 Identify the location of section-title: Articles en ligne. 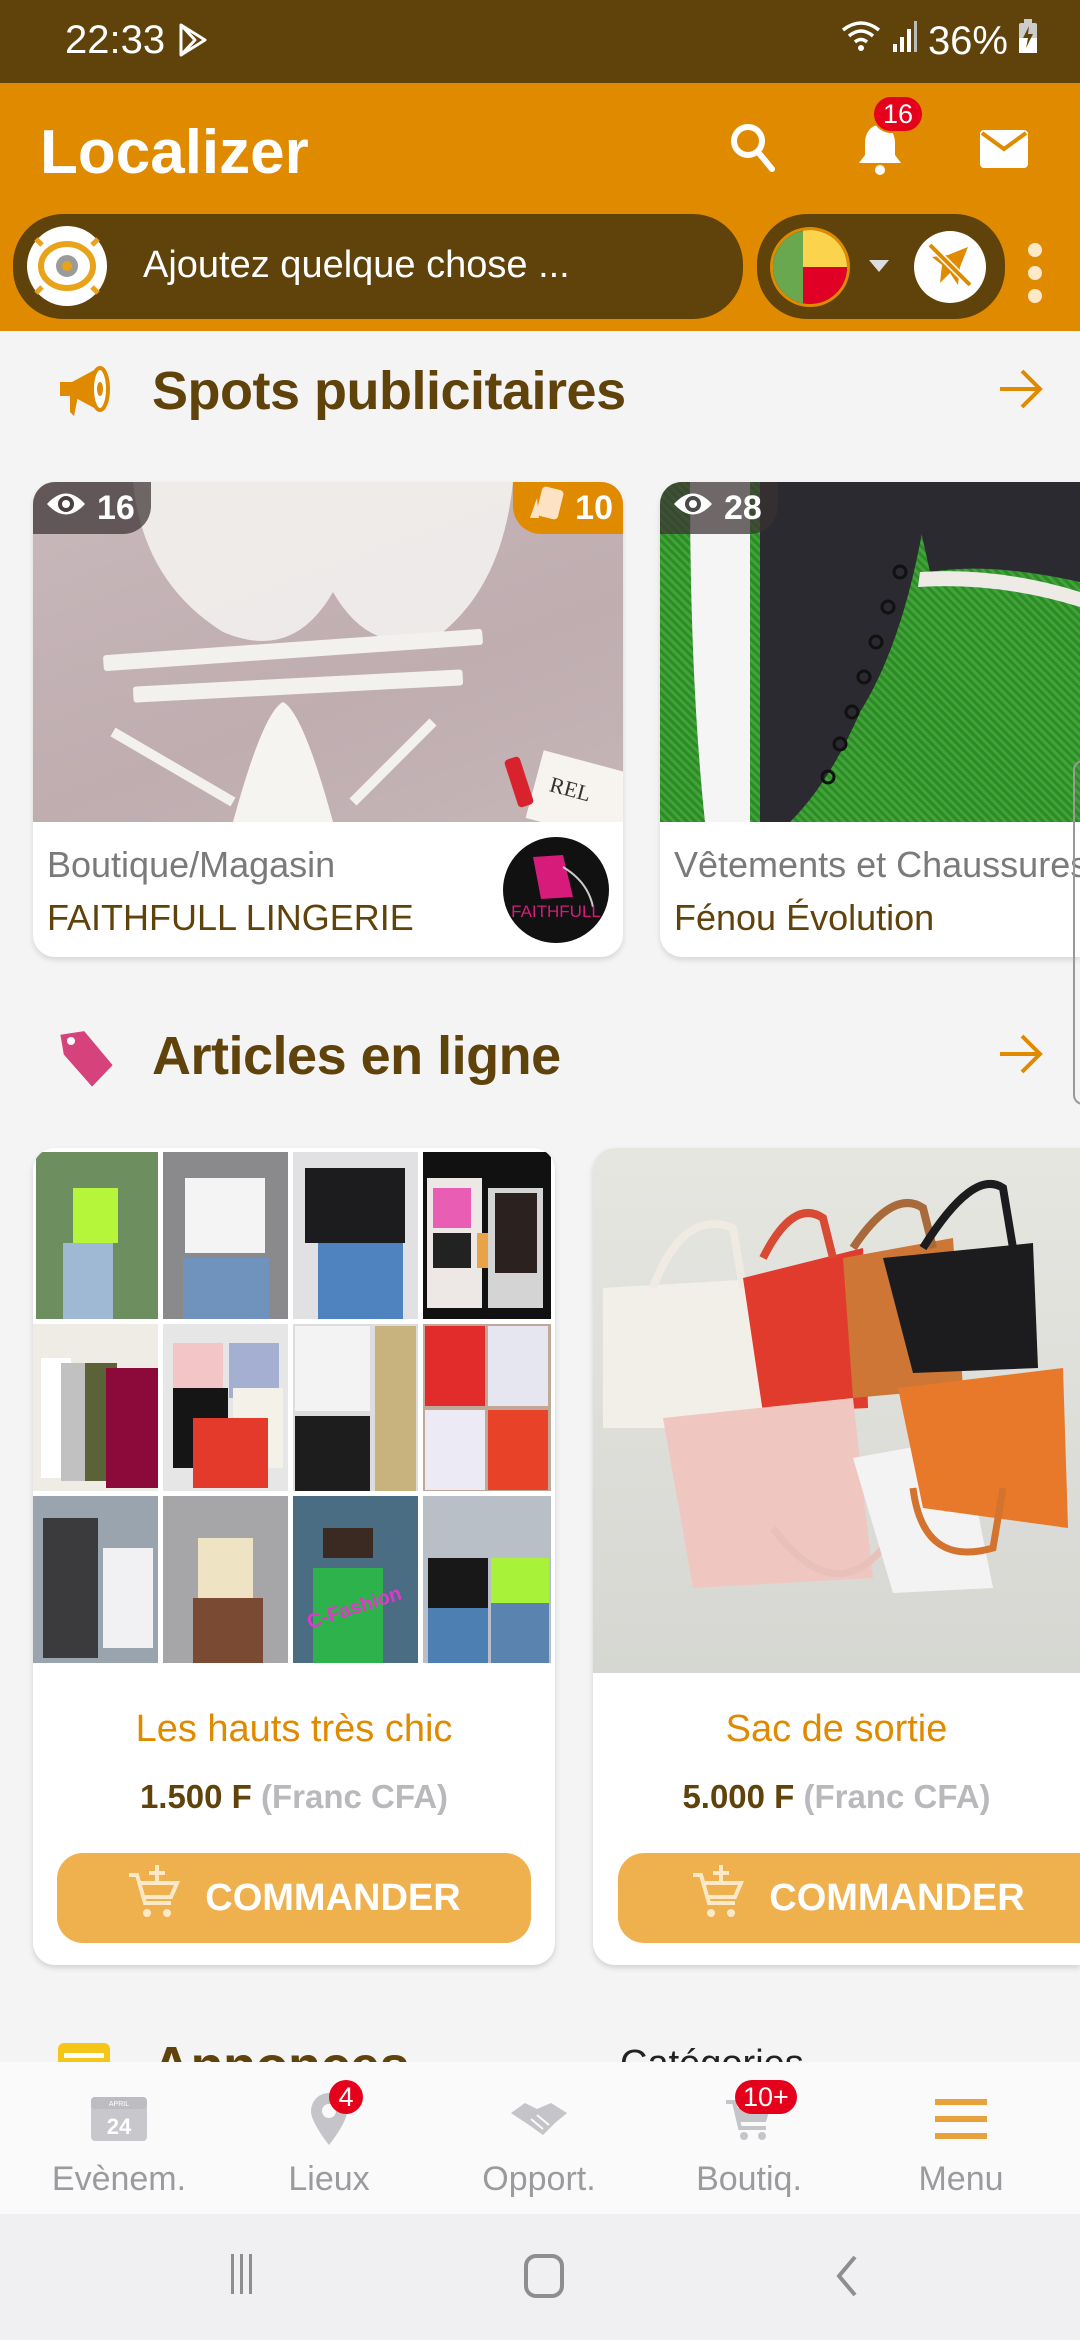
(356, 1056).